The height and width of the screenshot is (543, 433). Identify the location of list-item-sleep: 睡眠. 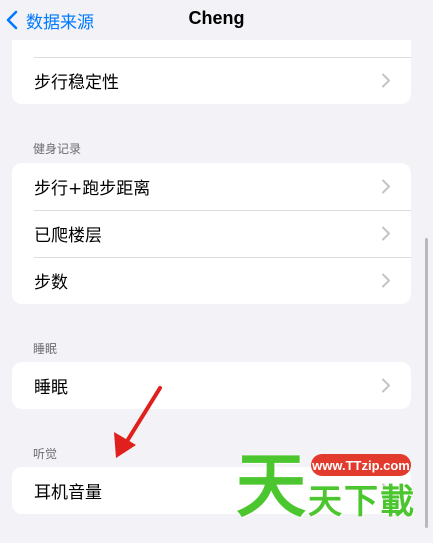
(211, 385).